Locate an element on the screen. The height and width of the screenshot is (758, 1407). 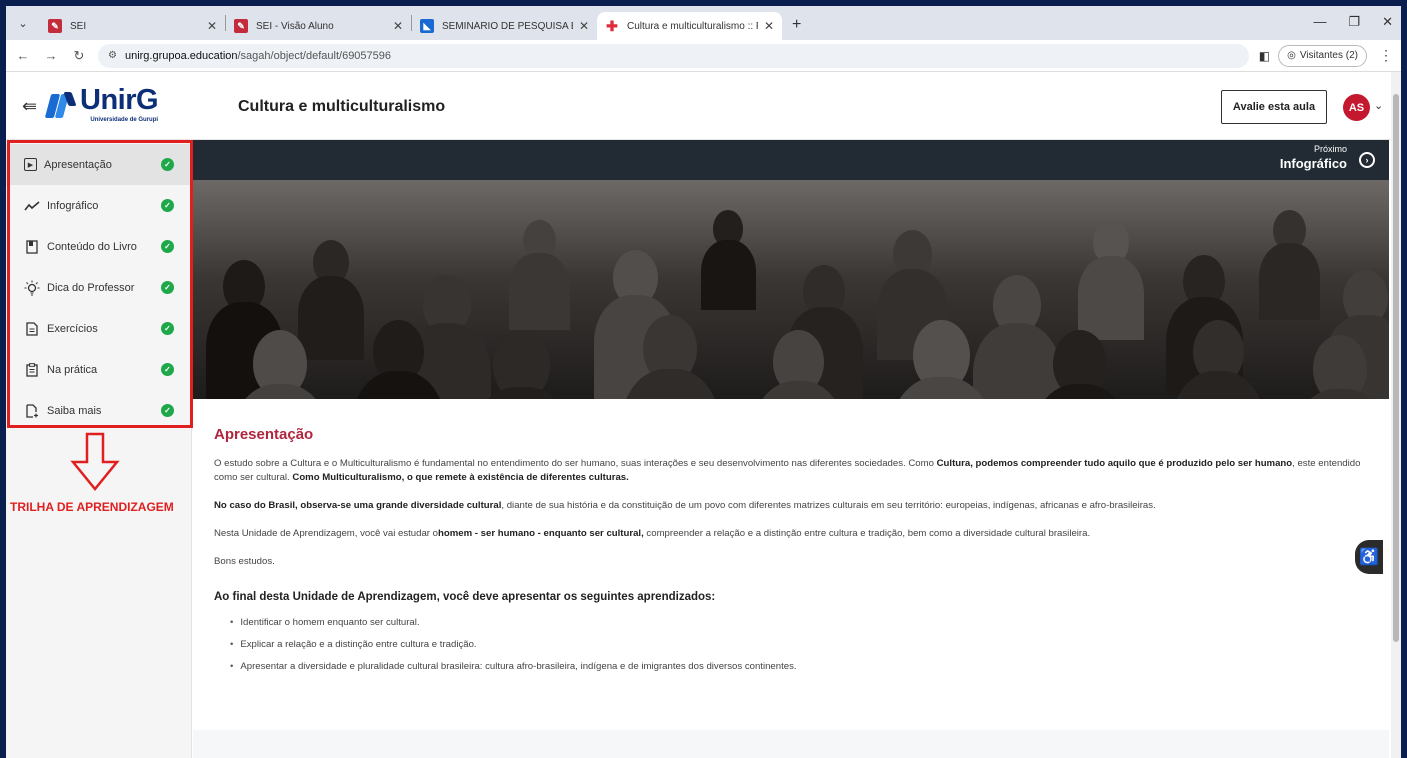
tab-sei-visao-aluno: ✎ SEI - Visão Aluno ✕ is located at coordinates (318, 26).